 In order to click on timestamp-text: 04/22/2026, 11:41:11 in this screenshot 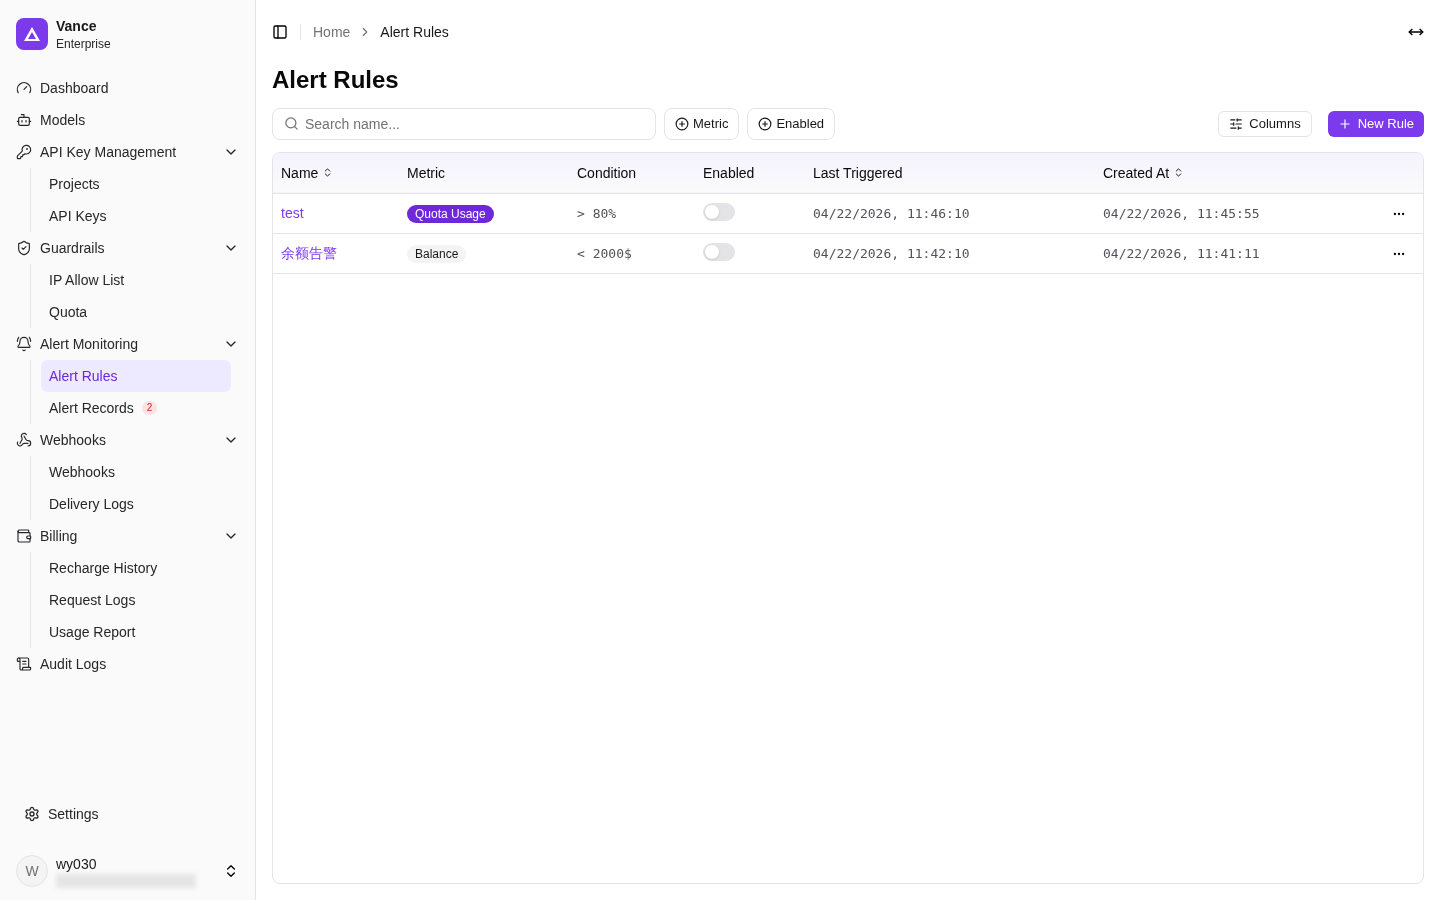, I will do `click(1181, 253)`.